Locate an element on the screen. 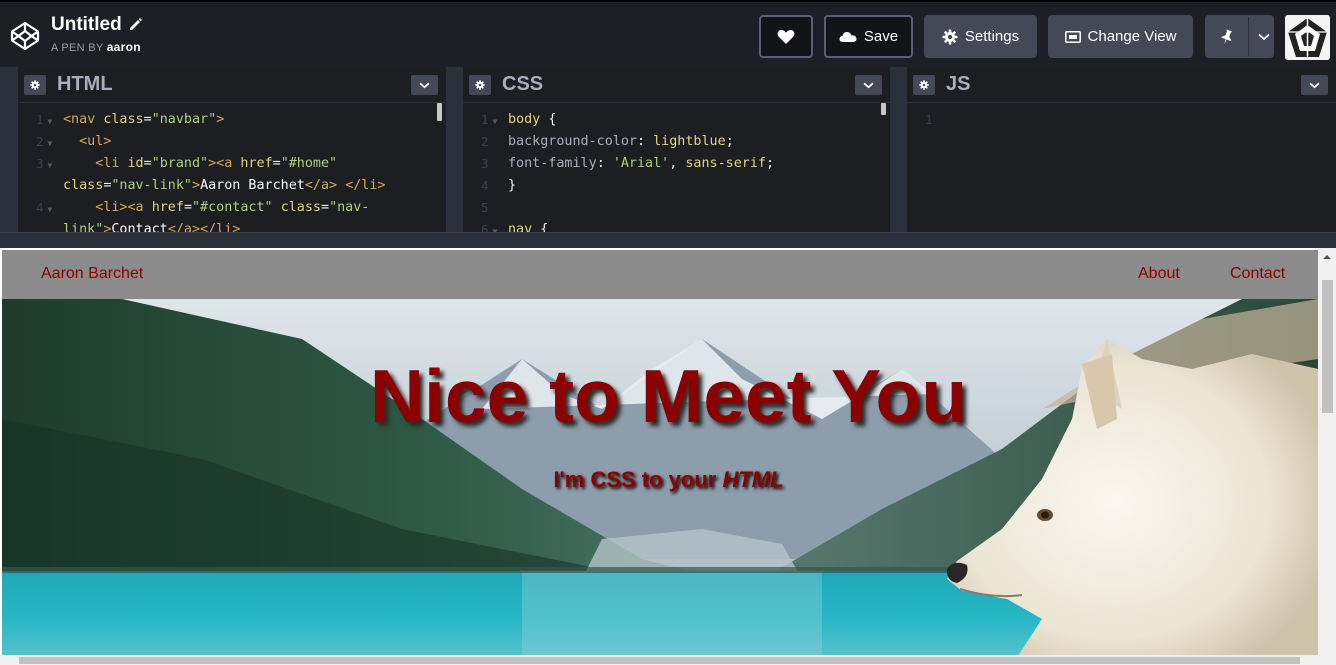 The width and height of the screenshot is (1336, 665). preview-vertical-scrollbar-thumb is located at coordinates (1327, 346).